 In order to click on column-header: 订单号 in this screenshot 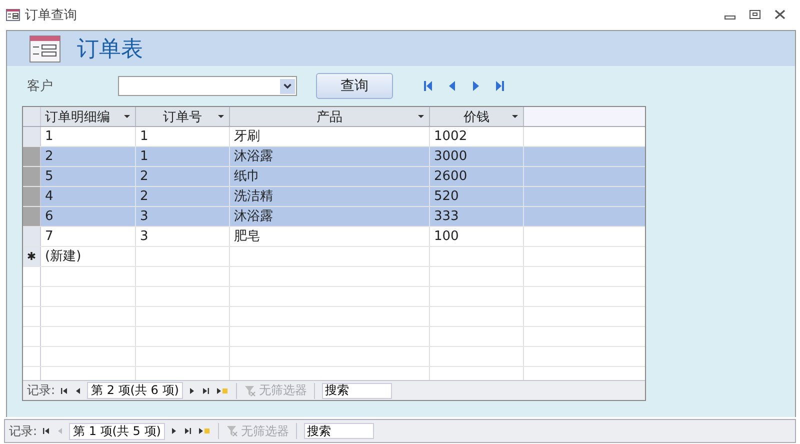, I will do `click(183, 116)`.